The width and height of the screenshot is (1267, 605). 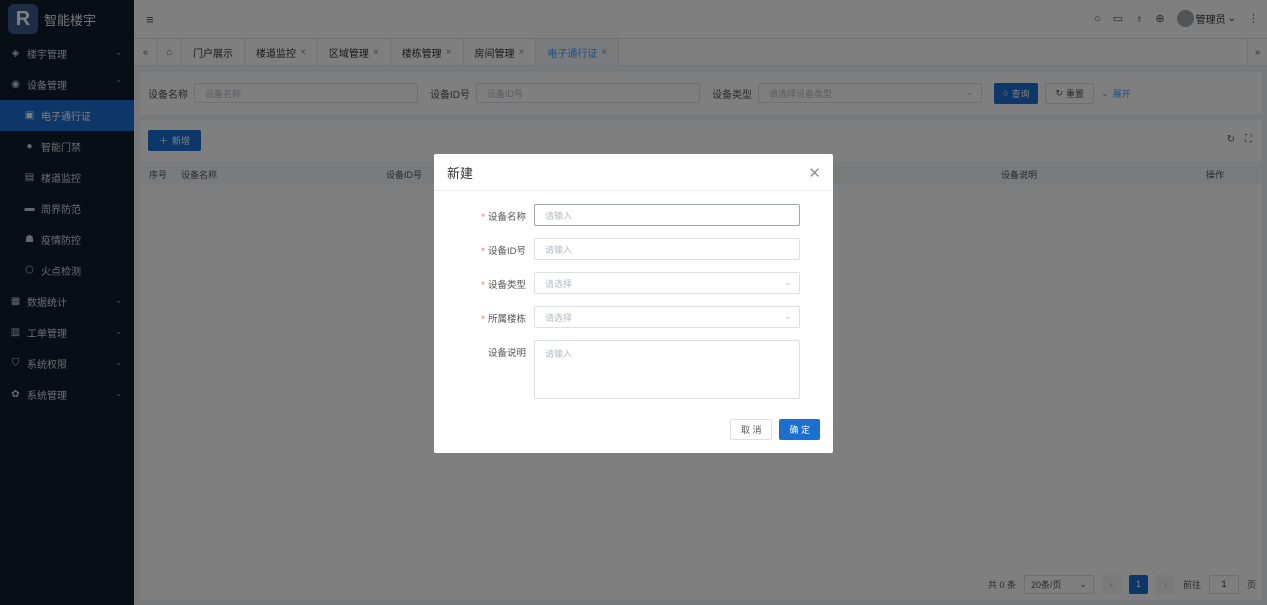 What do you see at coordinates (633, 172) in the screenshot?
I see `dialog-header: 新建 ✕` at bounding box center [633, 172].